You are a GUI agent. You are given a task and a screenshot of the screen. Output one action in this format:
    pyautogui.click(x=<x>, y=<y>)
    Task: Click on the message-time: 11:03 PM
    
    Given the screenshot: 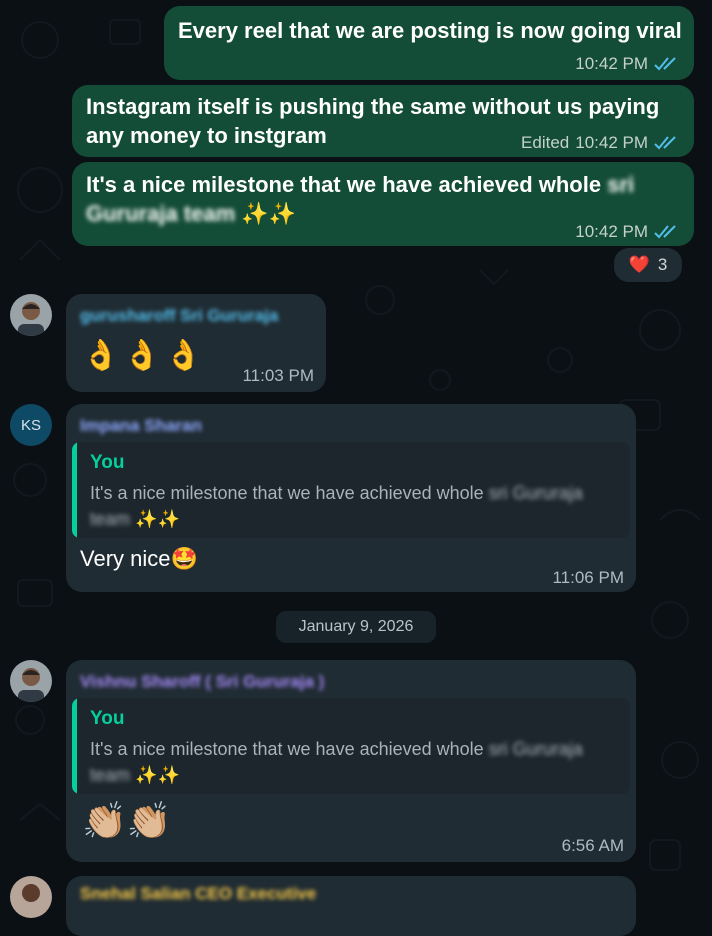 What is the action you would take?
    pyautogui.click(x=278, y=375)
    